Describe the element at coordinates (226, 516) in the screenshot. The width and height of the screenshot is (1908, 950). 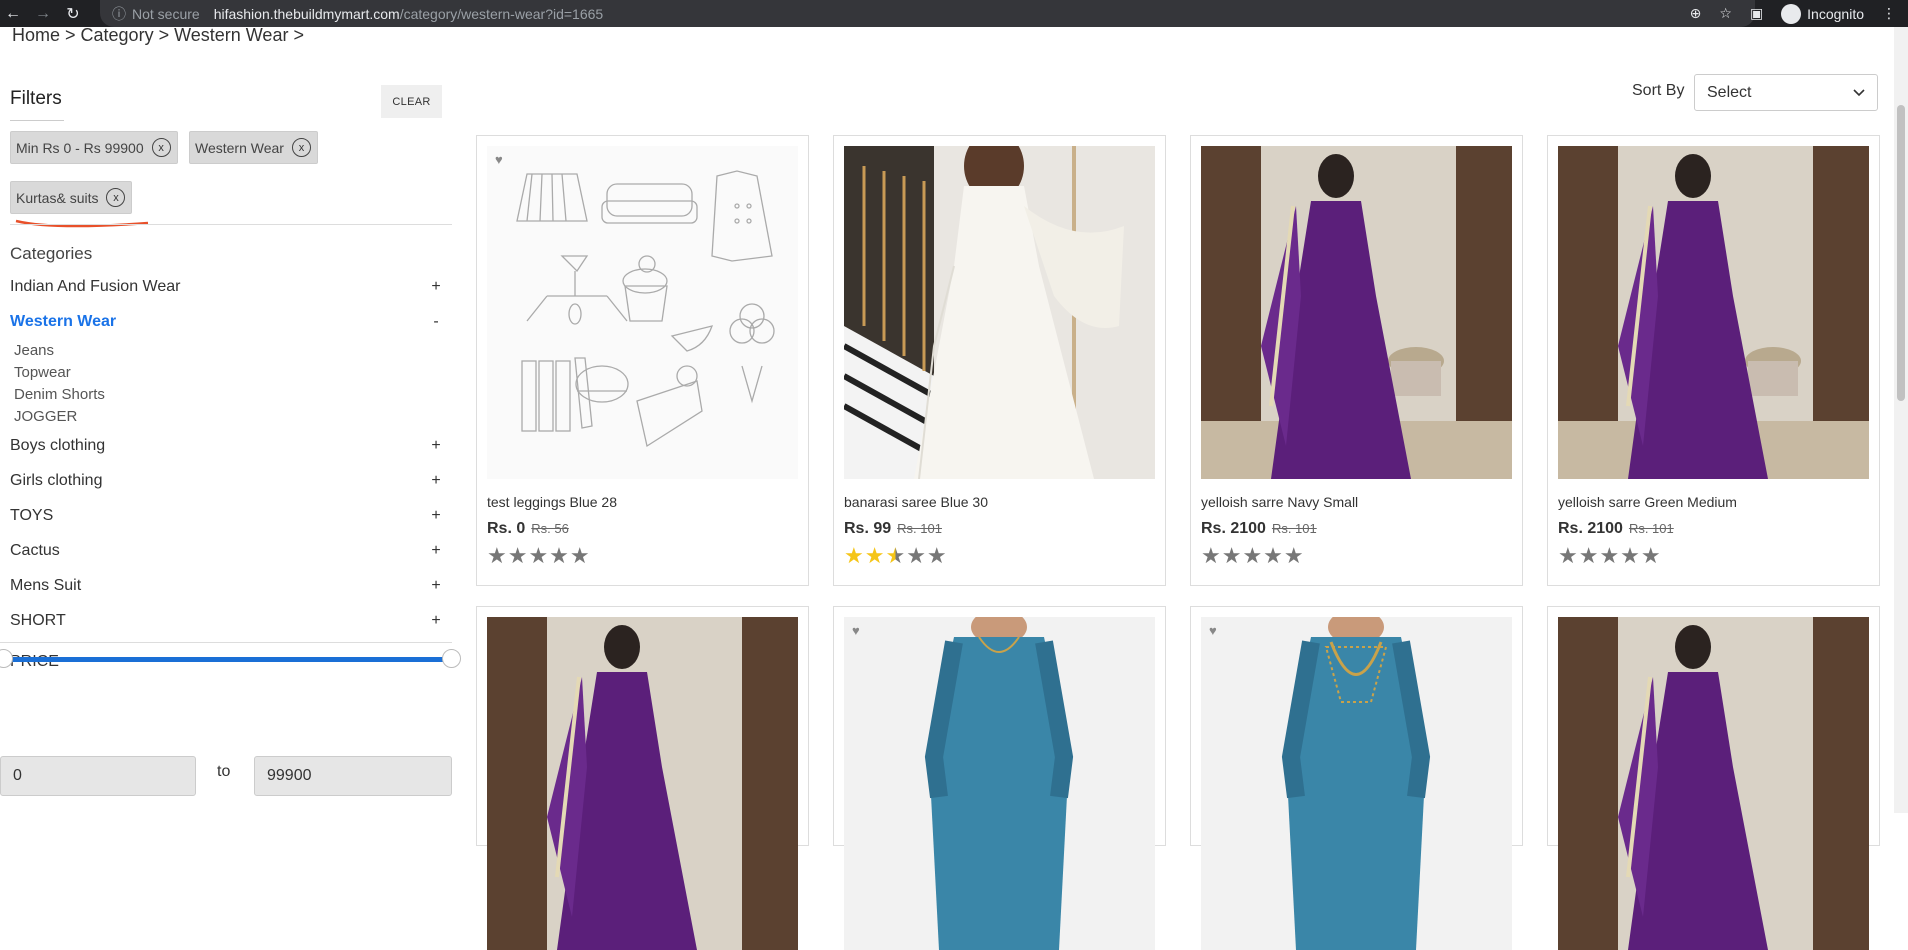
I see `category-item-toys: TOYS +` at that location.